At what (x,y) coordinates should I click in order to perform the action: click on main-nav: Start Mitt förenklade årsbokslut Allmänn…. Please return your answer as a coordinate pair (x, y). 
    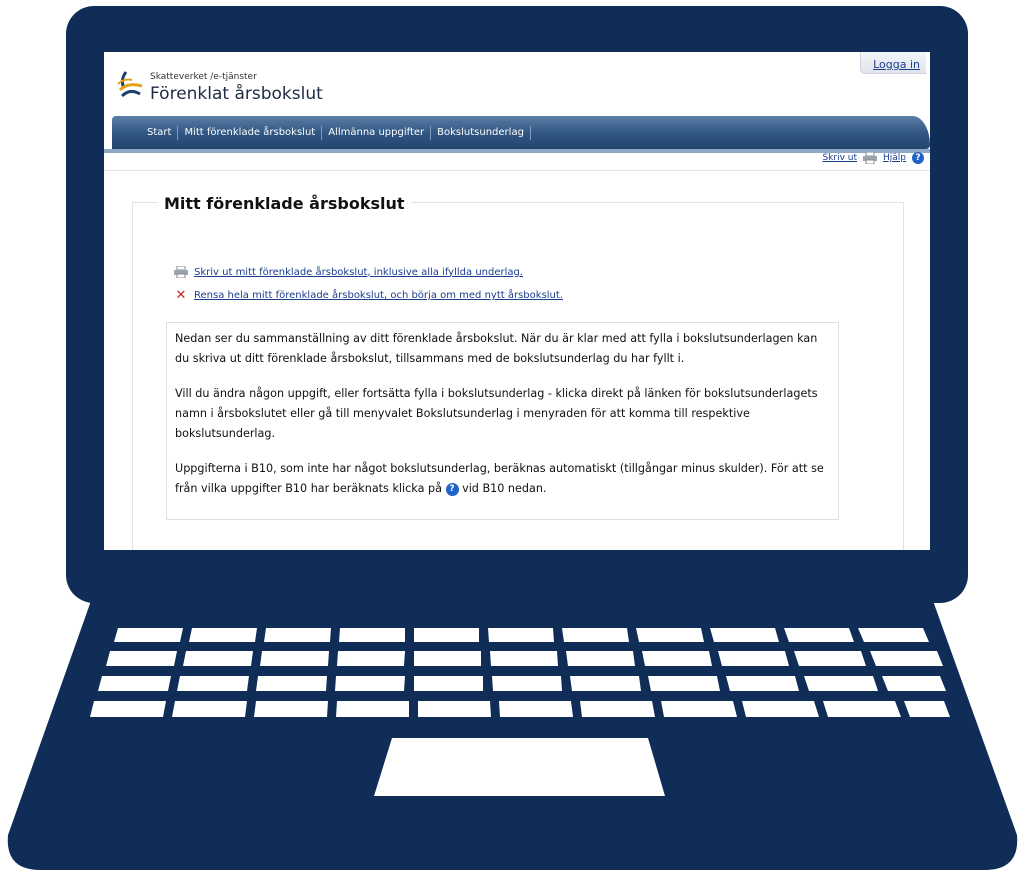
    Looking at the image, I should click on (521, 132).